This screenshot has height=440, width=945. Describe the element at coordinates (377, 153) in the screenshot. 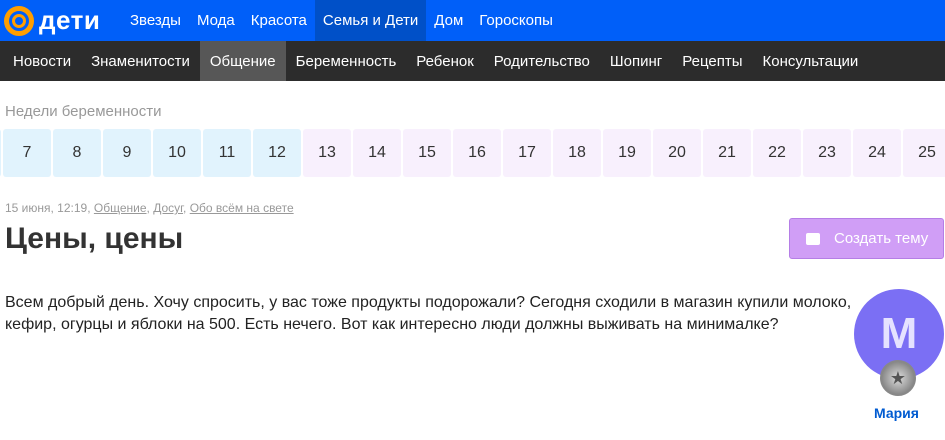

I see `week-tile: 14` at that location.